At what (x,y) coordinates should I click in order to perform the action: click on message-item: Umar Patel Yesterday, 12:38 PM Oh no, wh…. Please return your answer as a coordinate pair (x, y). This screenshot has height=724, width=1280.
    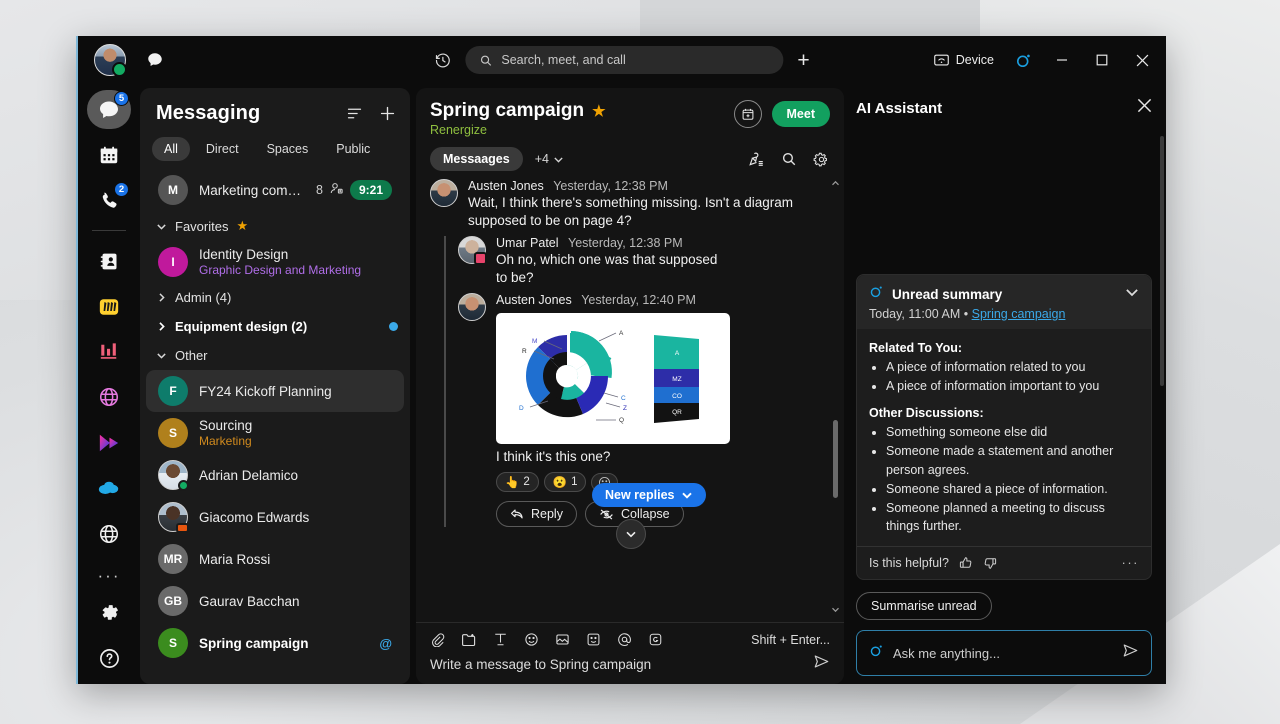
    Looking at the image, I should click on (643, 261).